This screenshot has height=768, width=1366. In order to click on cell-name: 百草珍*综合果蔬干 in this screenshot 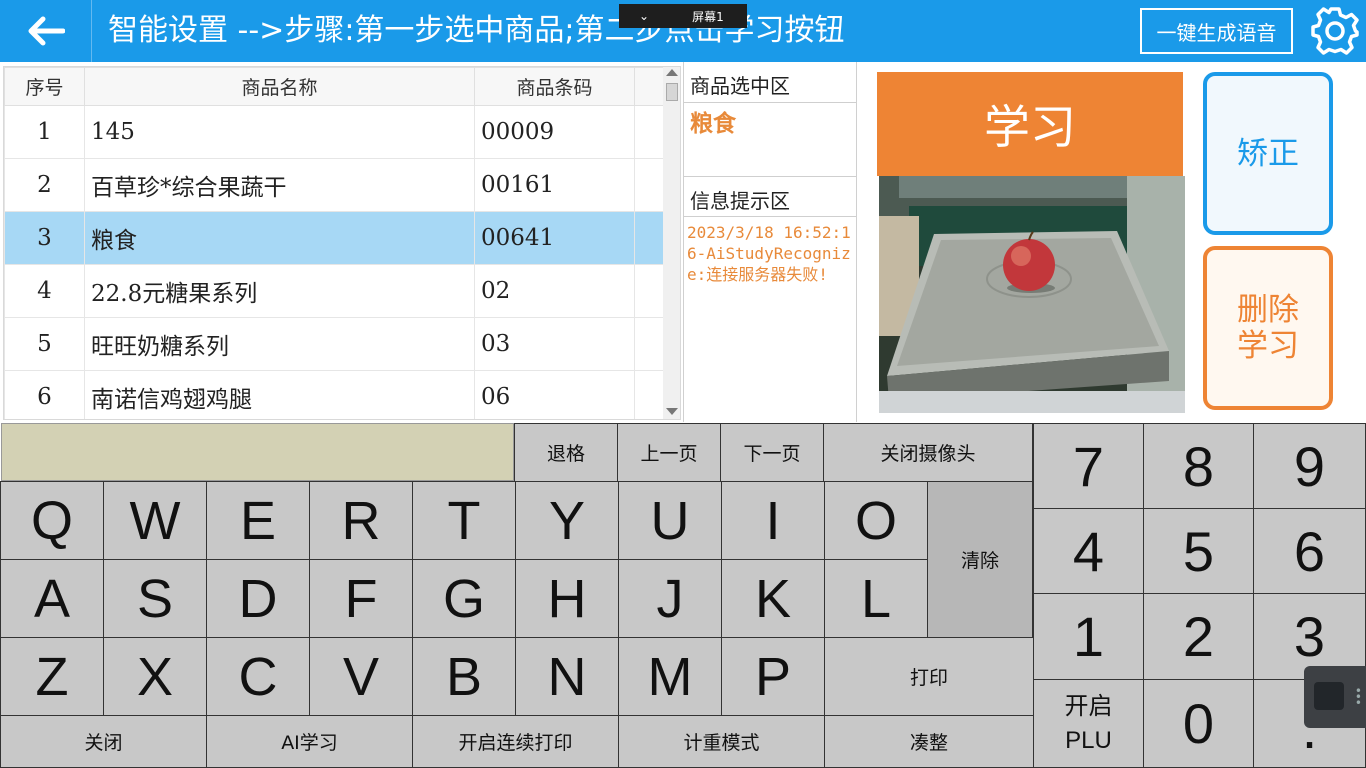, I will do `click(279, 185)`.